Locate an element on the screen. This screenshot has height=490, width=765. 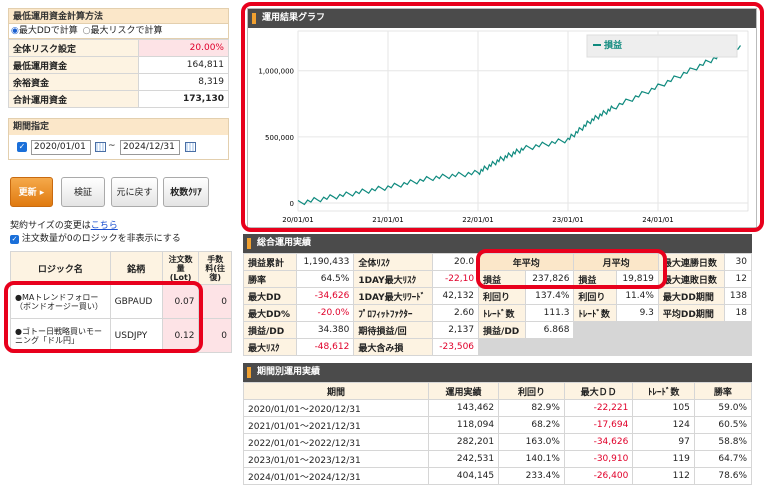
periodic-cell: 2021/01/01～2021/12/31 is located at coordinates (336, 425).